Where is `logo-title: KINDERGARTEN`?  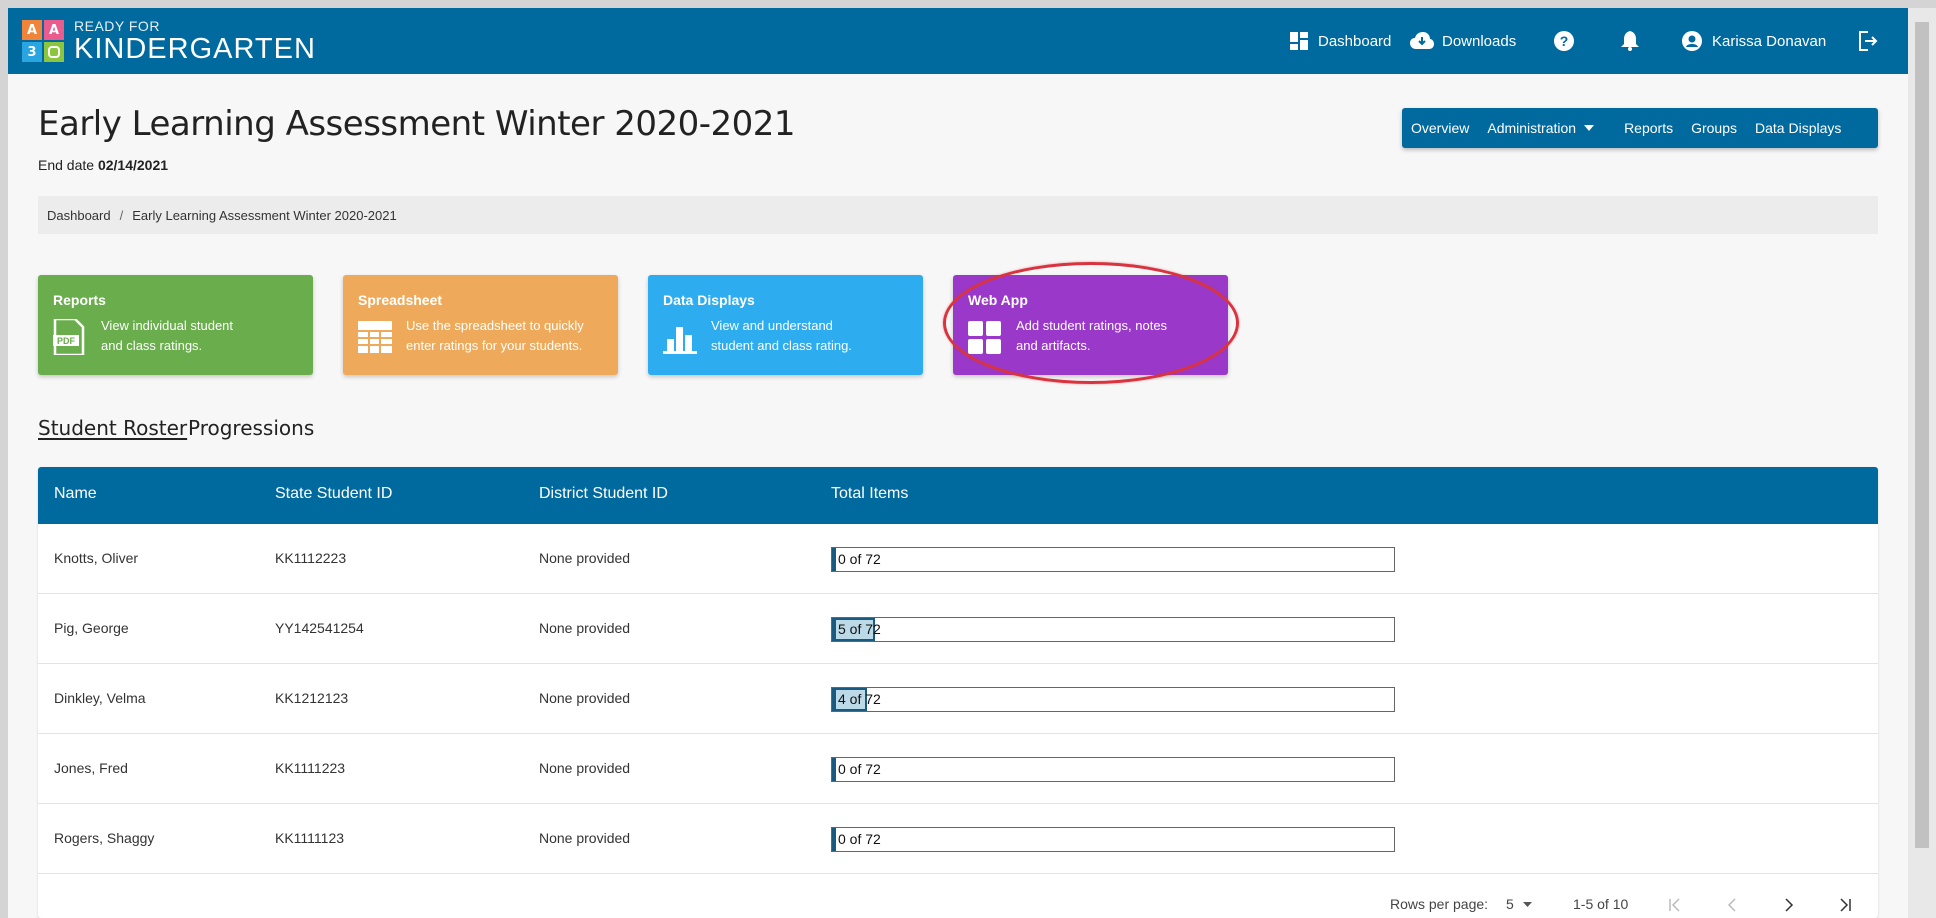 logo-title: KINDERGARTEN is located at coordinates (195, 49).